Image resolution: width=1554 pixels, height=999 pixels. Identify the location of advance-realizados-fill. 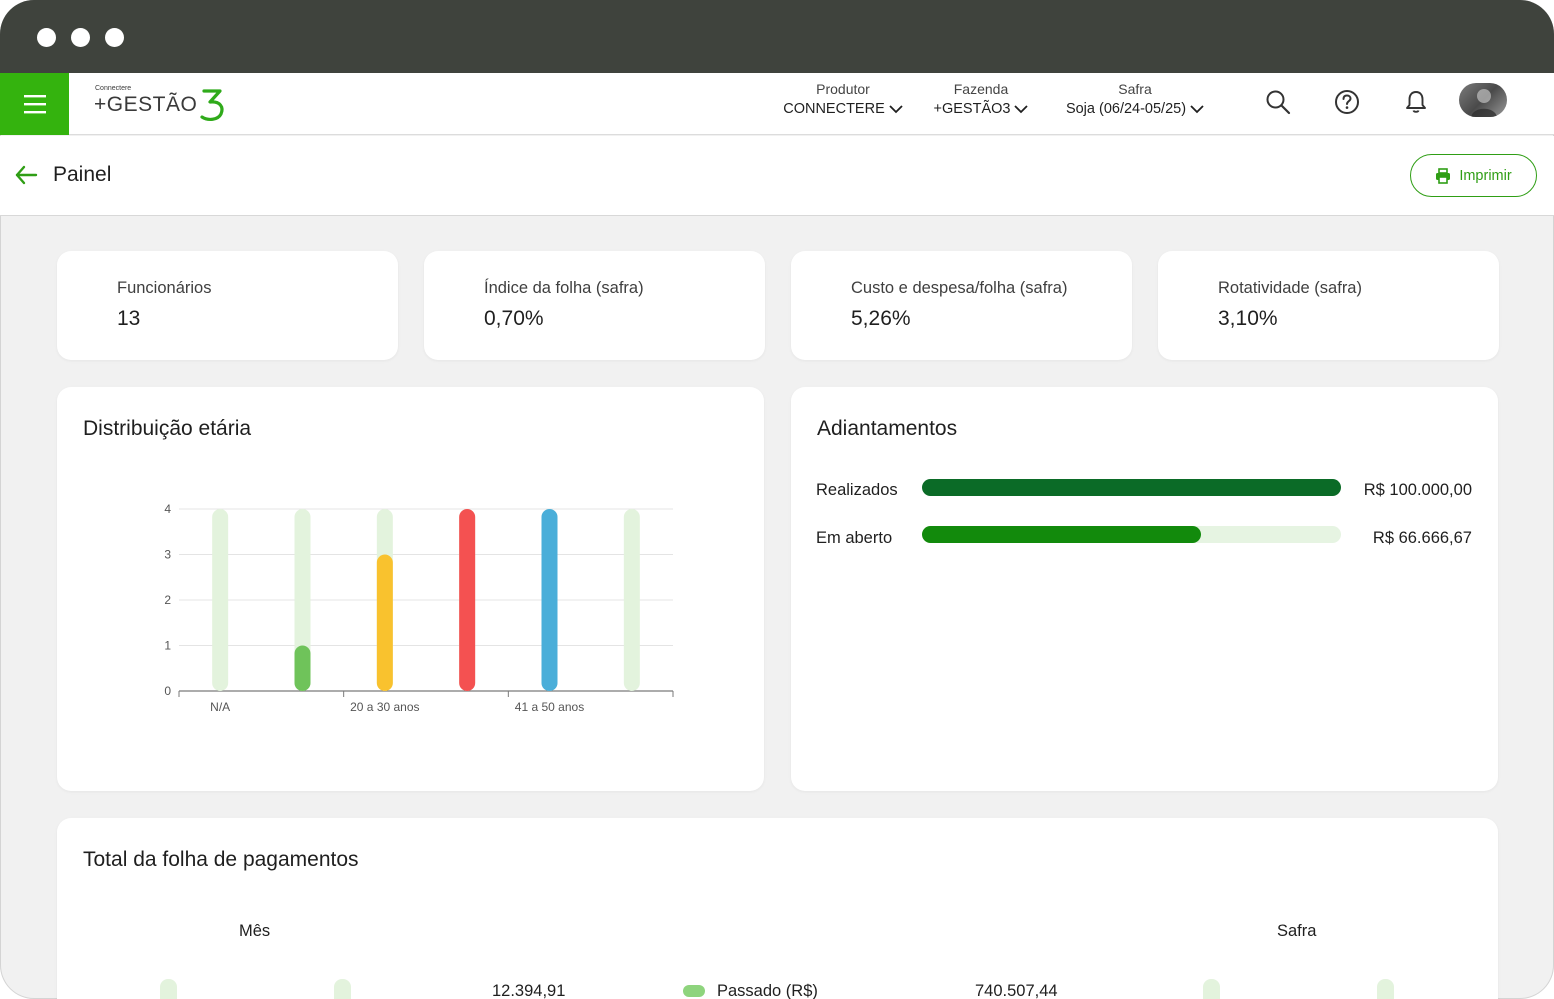
(1131, 487).